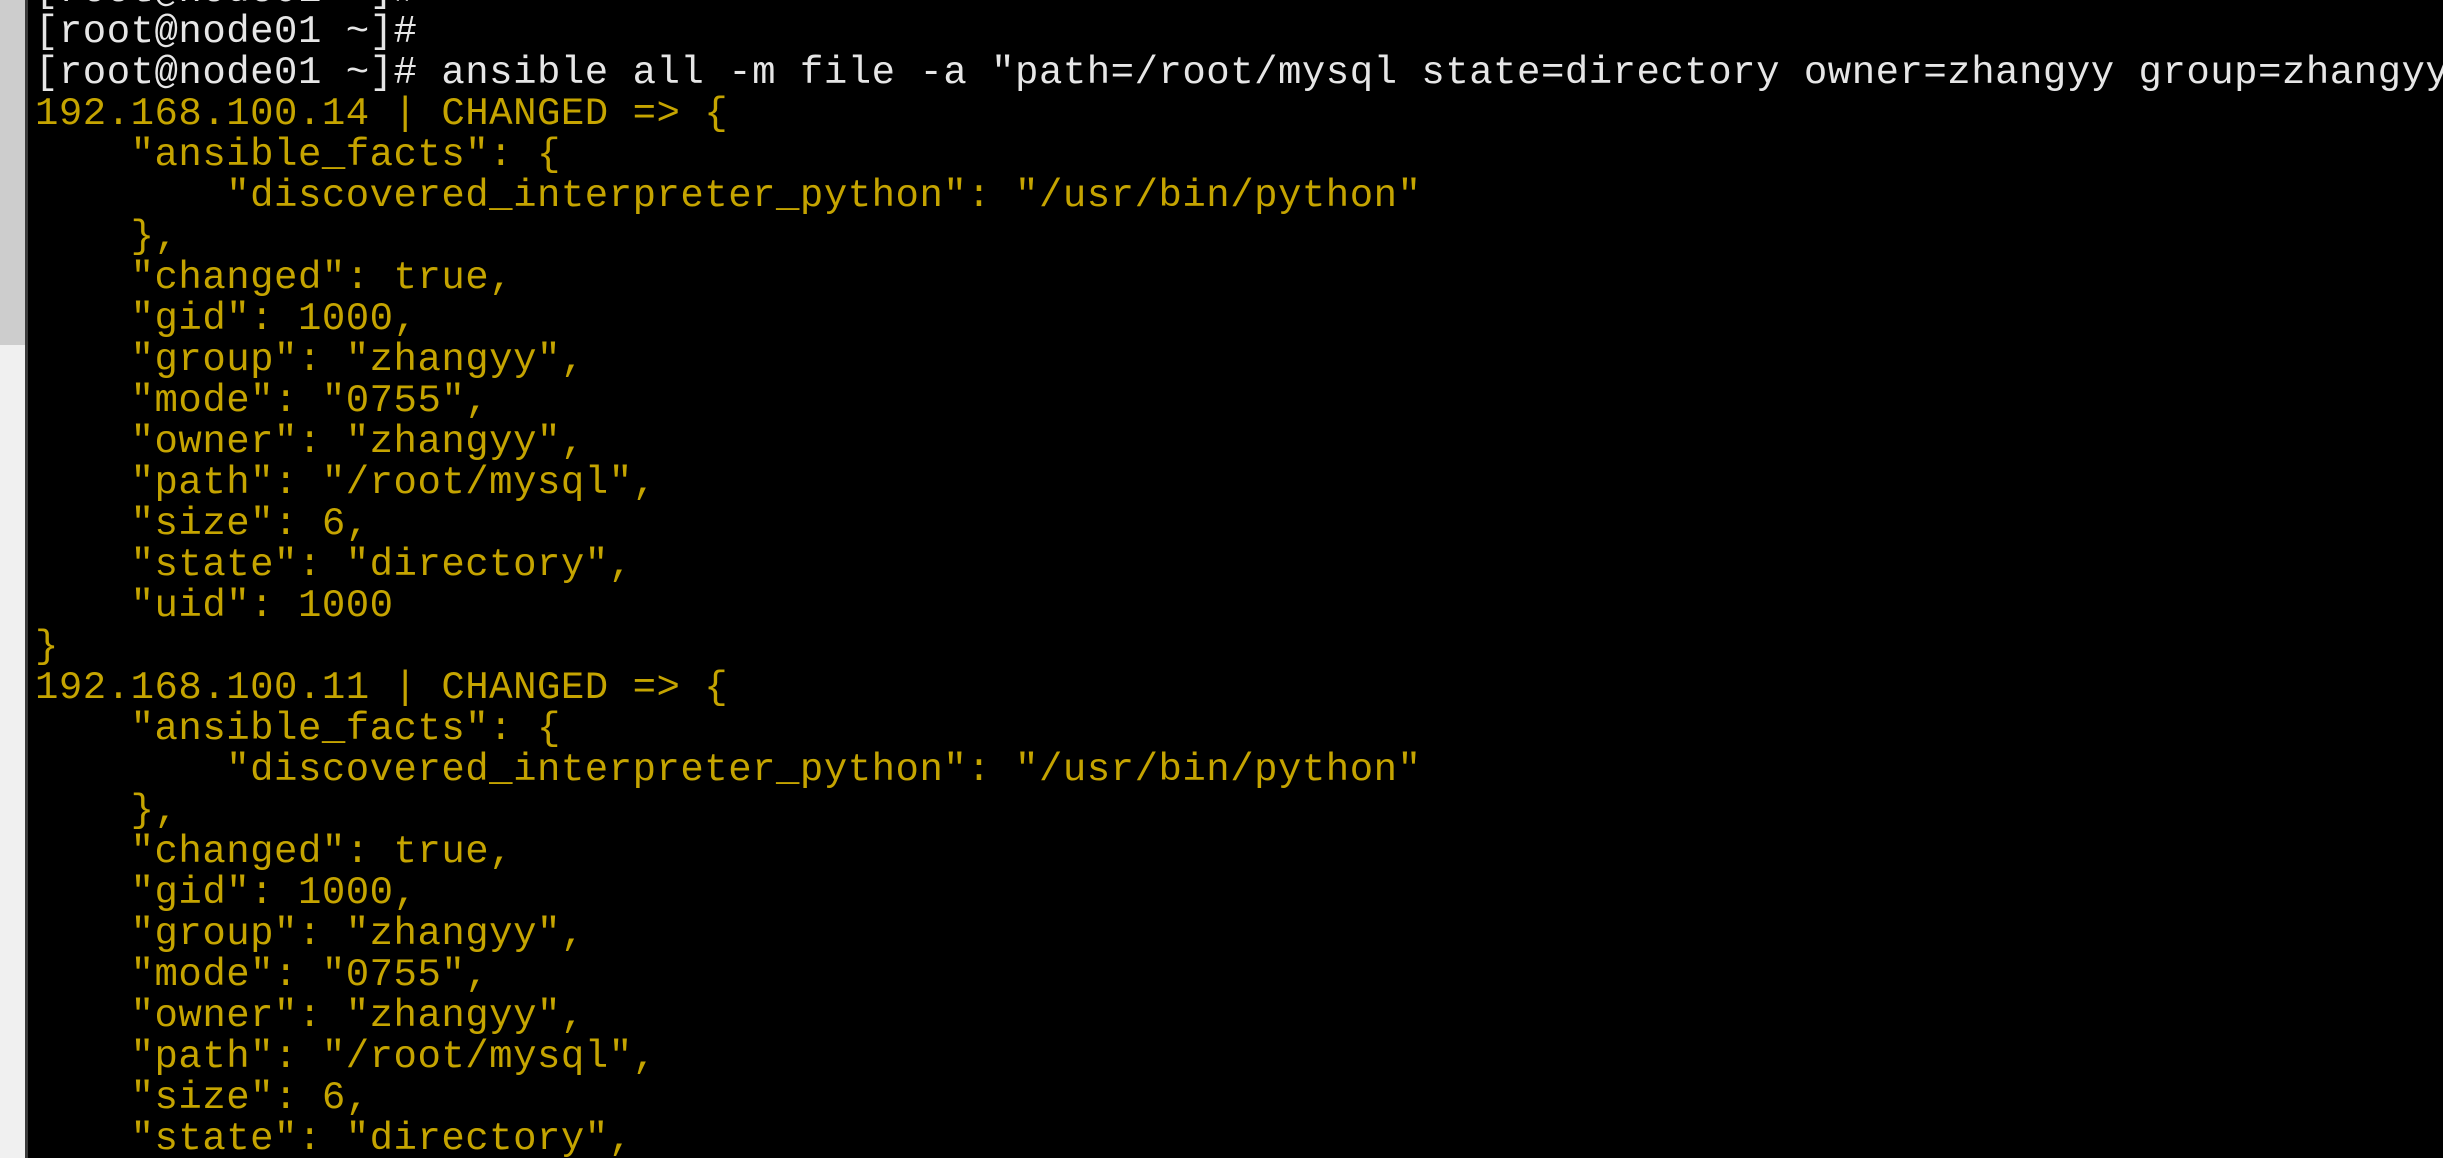 This screenshot has width=2443, height=1158. I want to click on window-divider, so click(26, 579).